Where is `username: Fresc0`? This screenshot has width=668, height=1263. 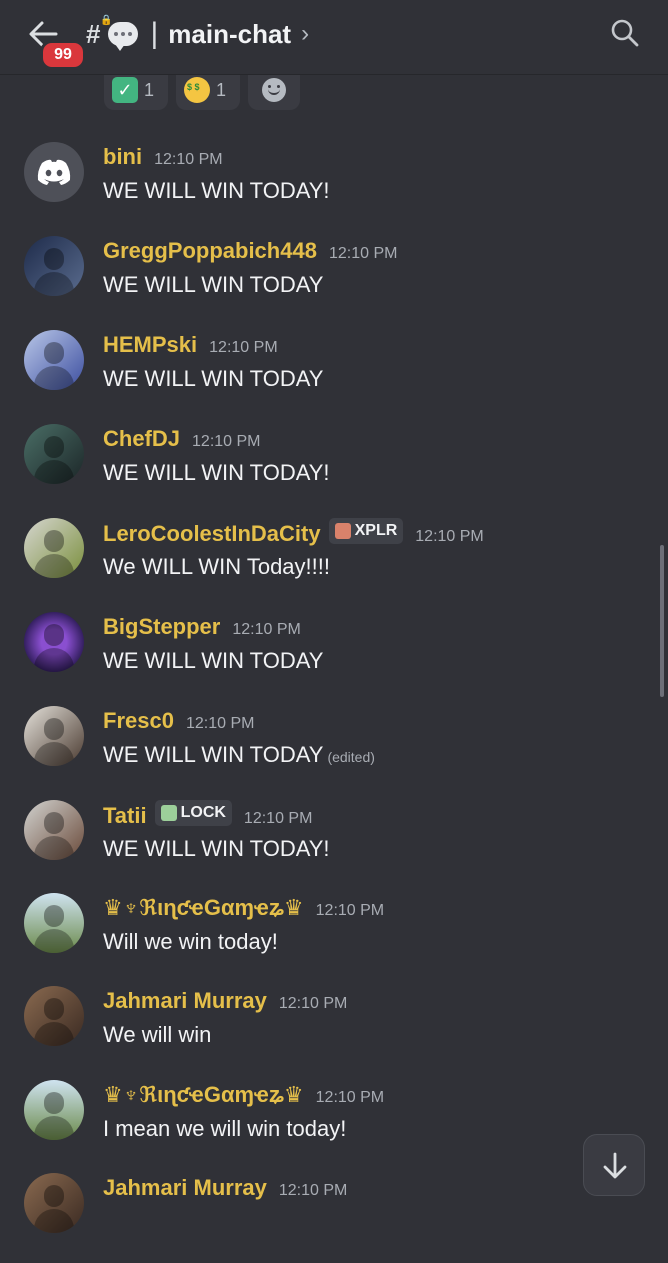 username: Fresc0 is located at coordinates (138, 721).